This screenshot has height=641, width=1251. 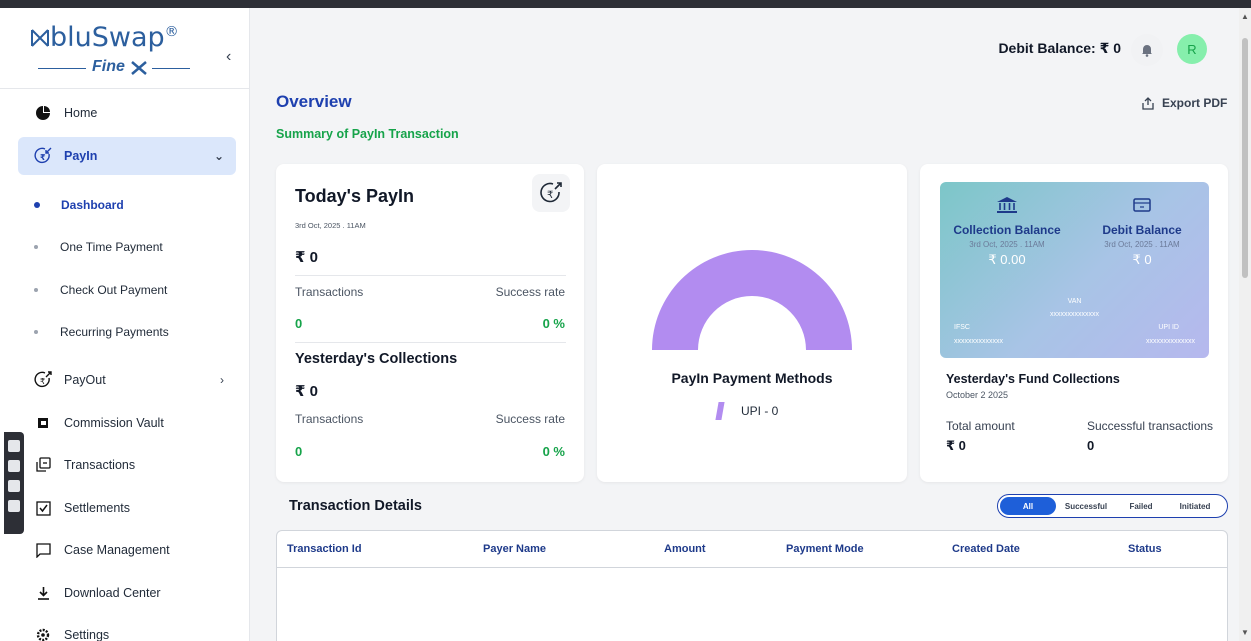 What do you see at coordinates (125, 88) in the screenshot?
I see `sidebar-divider` at bounding box center [125, 88].